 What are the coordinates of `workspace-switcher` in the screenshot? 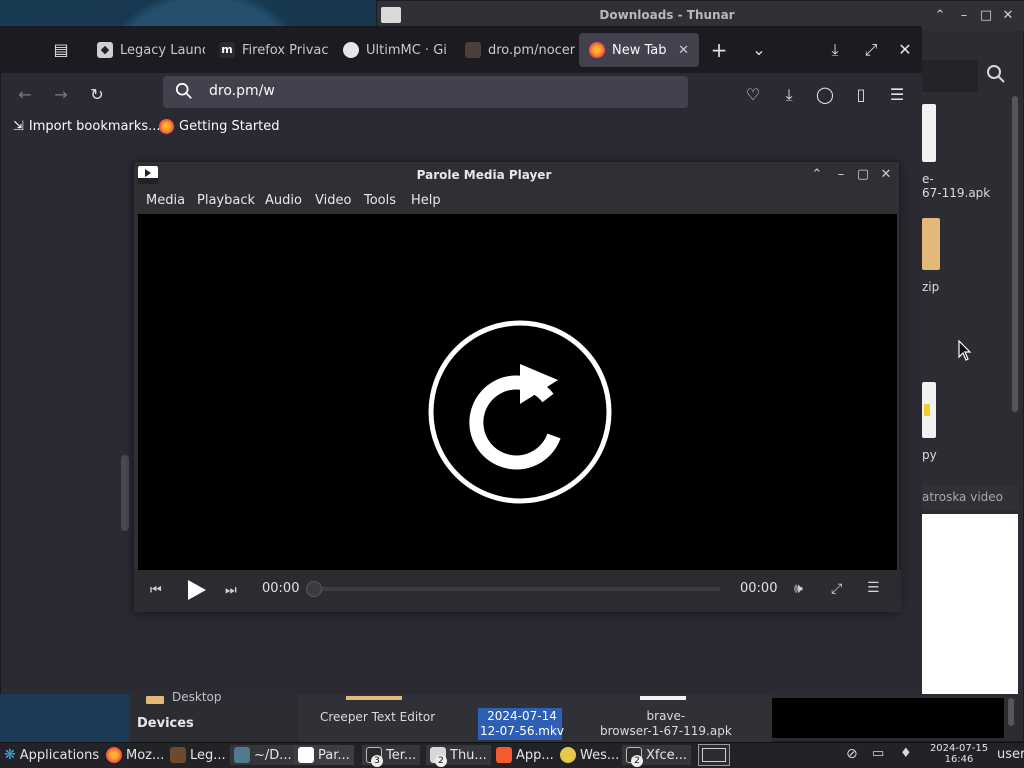 It's located at (714, 755).